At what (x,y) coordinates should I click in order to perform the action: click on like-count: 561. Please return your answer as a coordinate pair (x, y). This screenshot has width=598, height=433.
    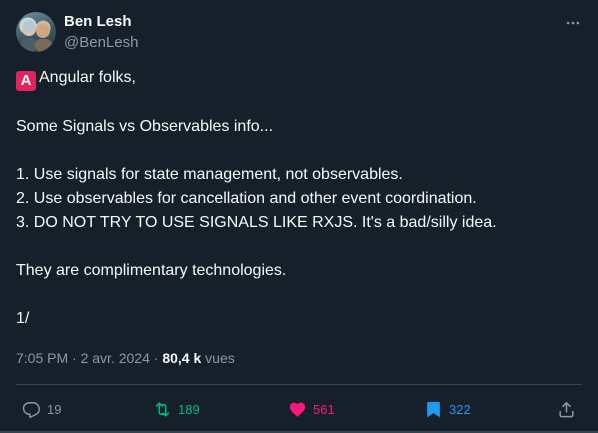
    Looking at the image, I should click on (324, 409).